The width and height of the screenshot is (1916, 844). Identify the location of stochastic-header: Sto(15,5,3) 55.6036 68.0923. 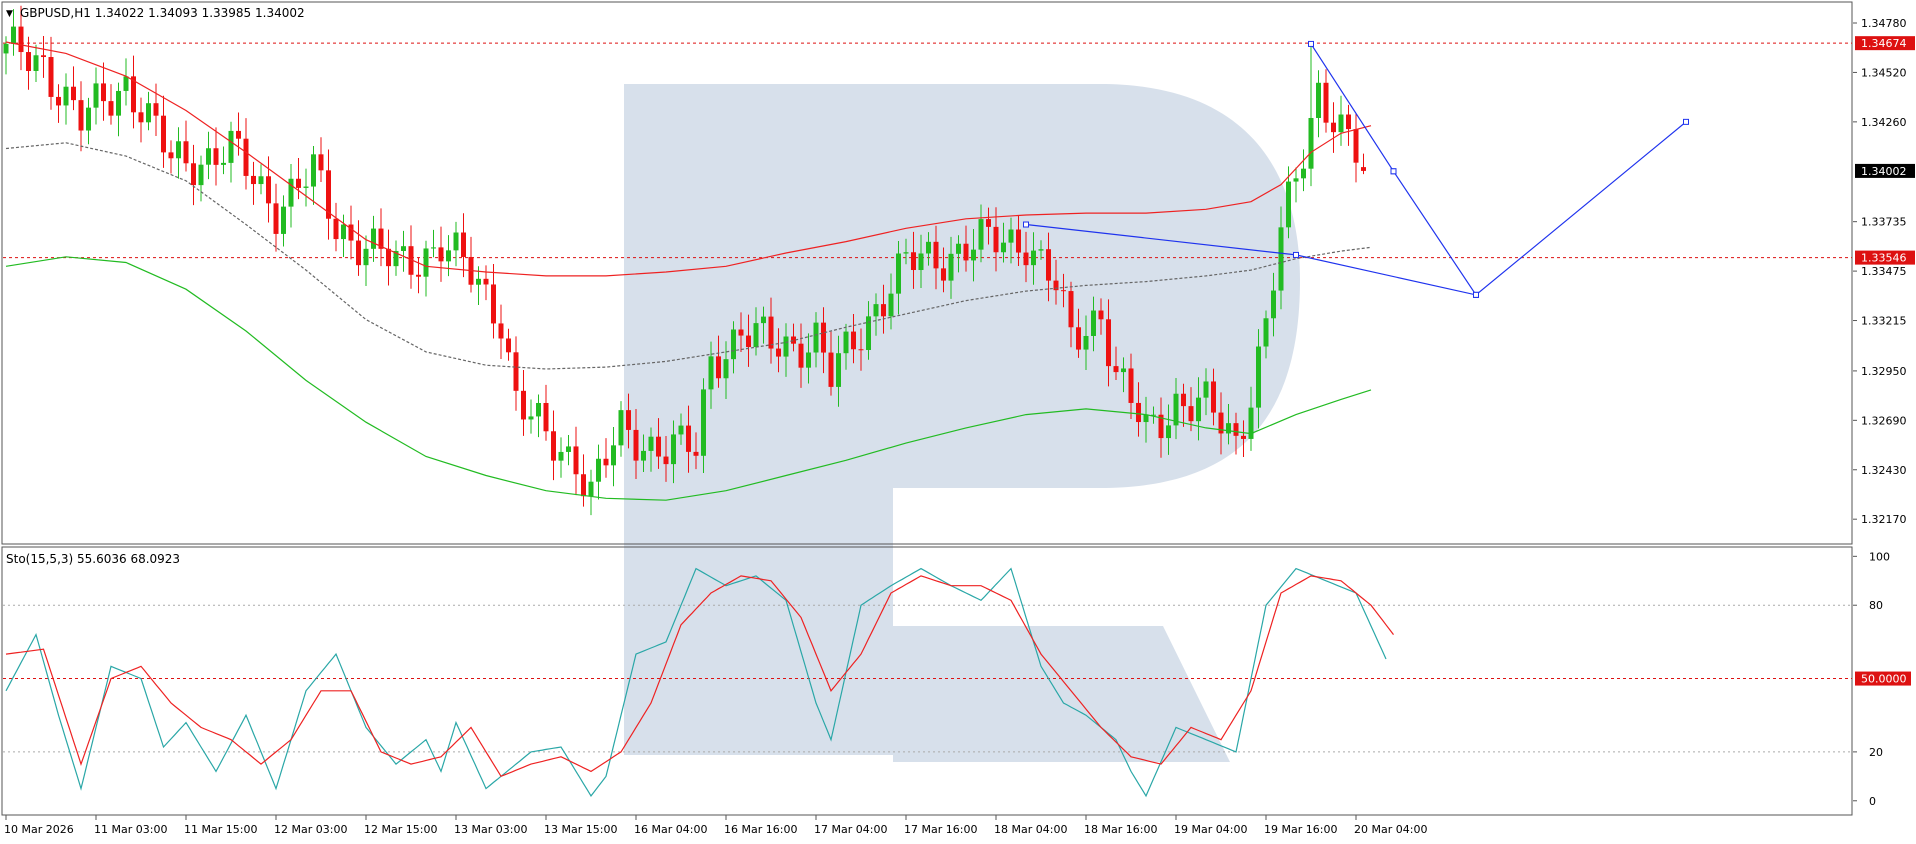
(93, 559).